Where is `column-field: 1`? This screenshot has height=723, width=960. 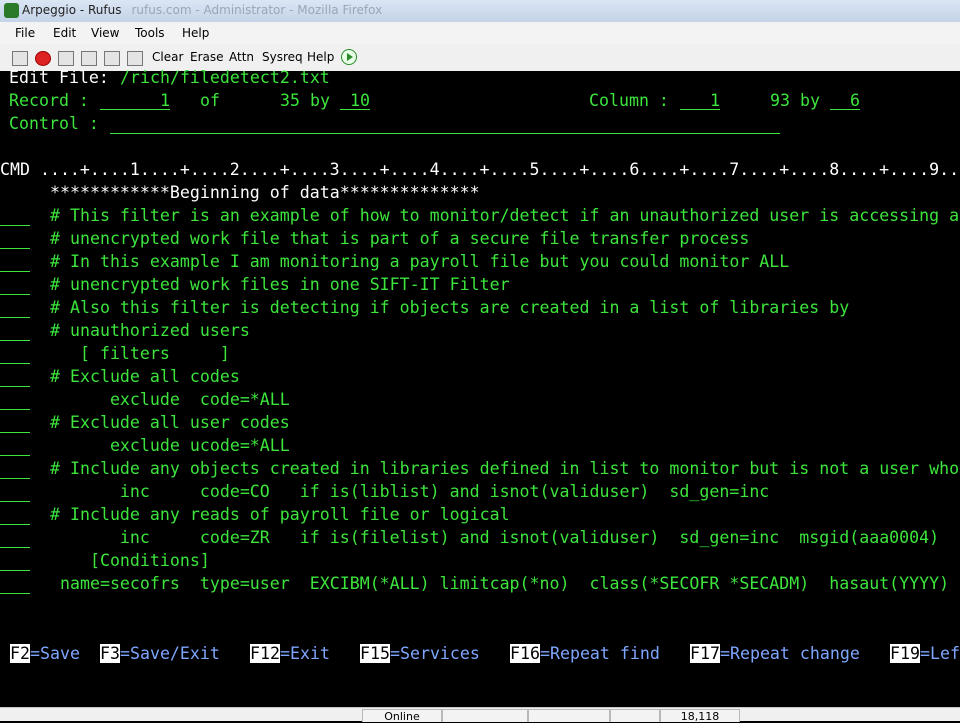
column-field: 1 is located at coordinates (715, 101).